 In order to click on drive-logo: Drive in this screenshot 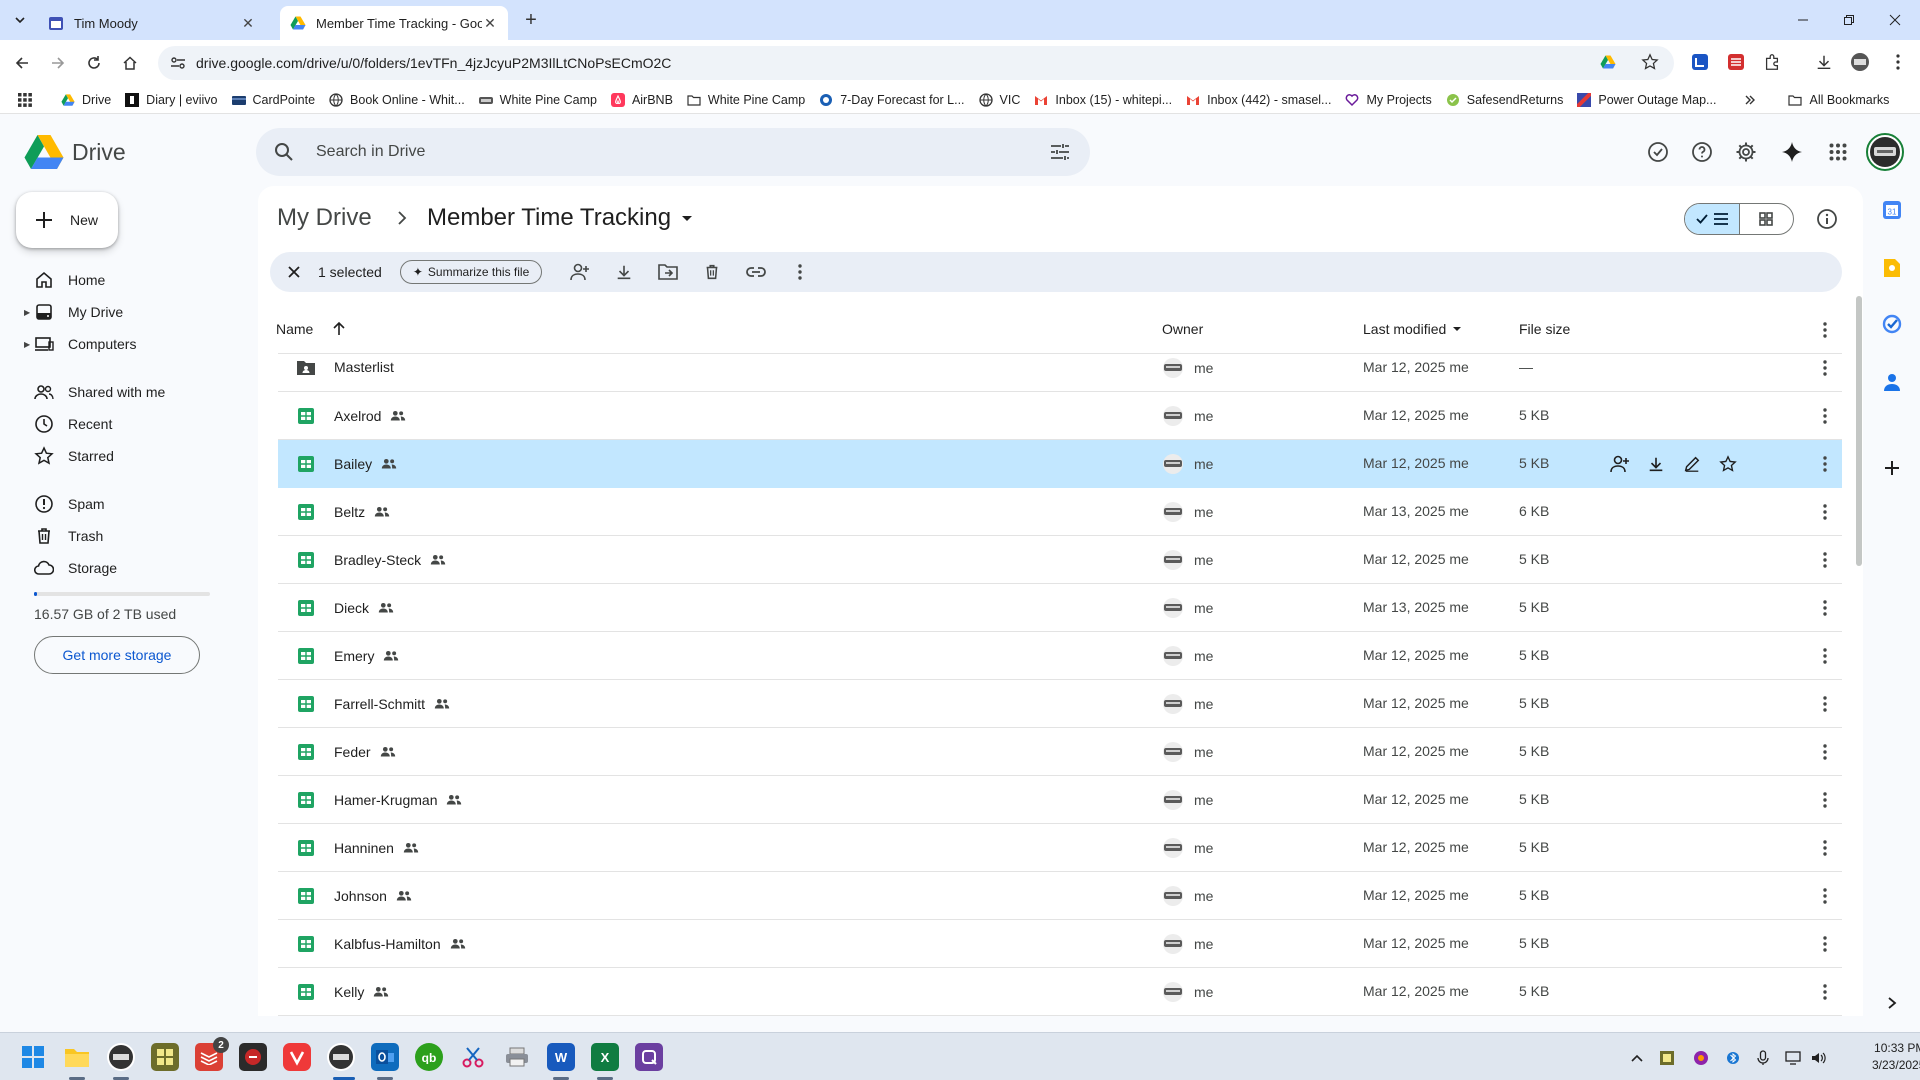, I will do `click(75, 152)`.